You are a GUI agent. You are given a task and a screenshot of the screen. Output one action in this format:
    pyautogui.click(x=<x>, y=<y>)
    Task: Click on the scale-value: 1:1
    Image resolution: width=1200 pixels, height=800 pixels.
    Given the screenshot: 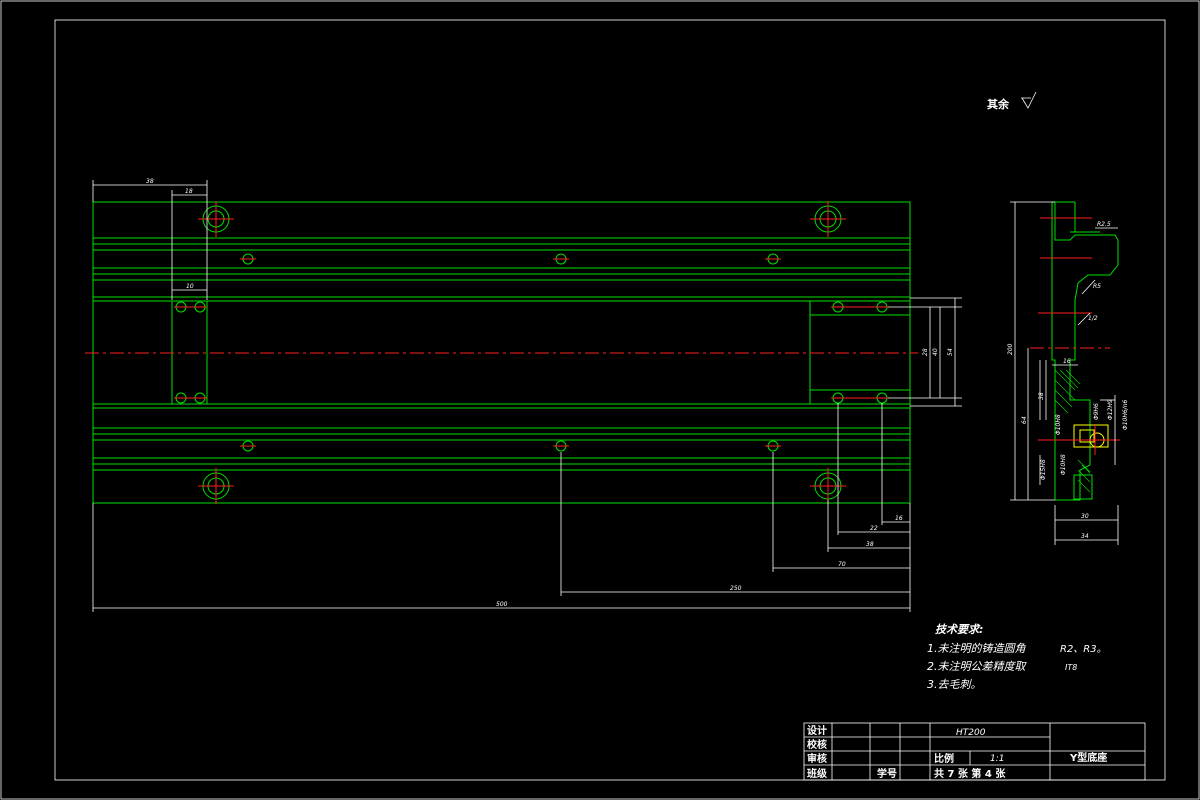 What is the action you would take?
    pyautogui.click(x=997, y=759)
    